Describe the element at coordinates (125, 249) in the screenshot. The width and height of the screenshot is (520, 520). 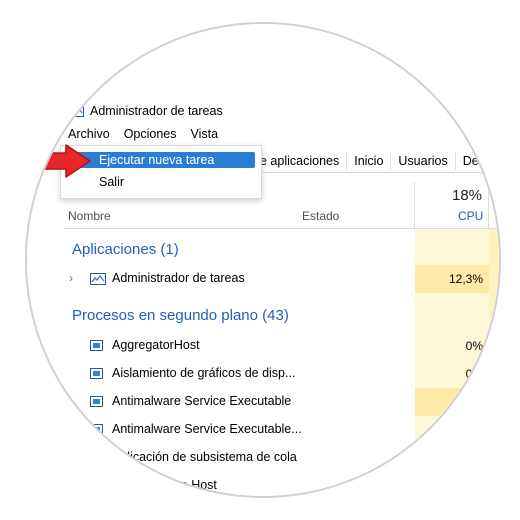
I see `group-header-apps: Aplicaciones (1)` at that location.